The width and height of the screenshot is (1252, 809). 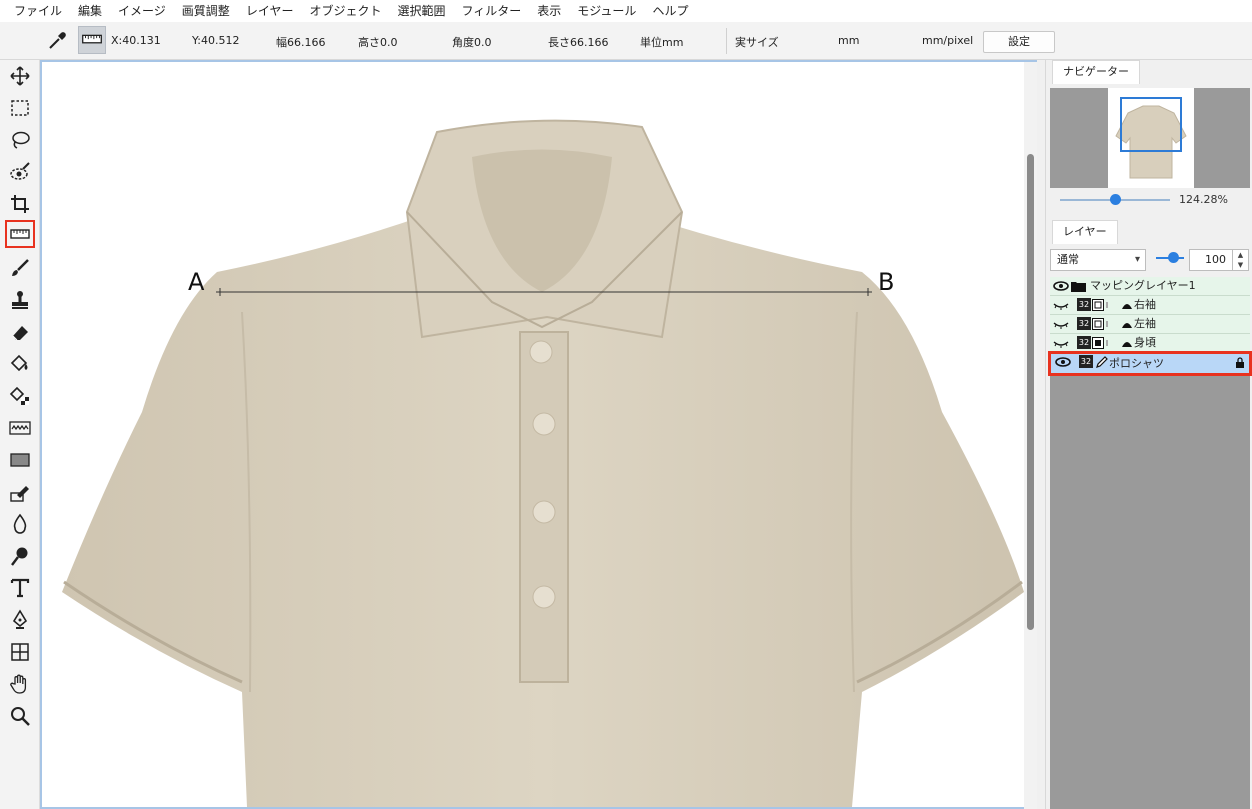 What do you see at coordinates (20, 332) in the screenshot?
I see `eraser-icon` at bounding box center [20, 332].